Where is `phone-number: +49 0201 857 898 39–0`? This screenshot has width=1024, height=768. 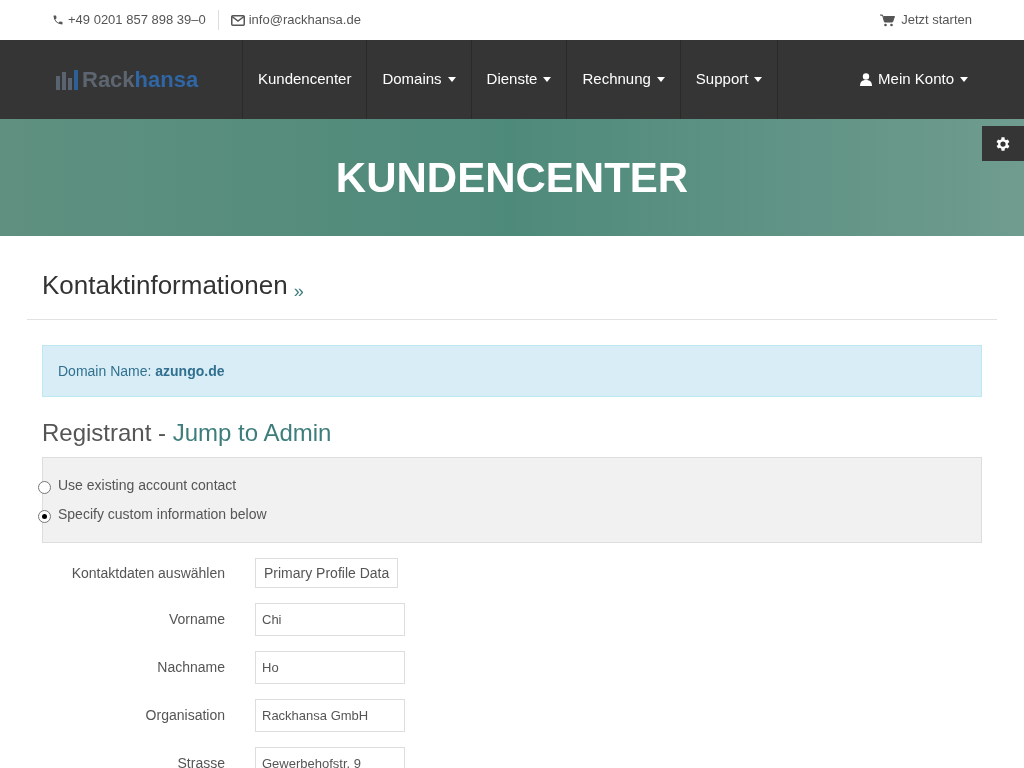
phone-number: +49 0201 857 898 39–0 is located at coordinates (137, 20).